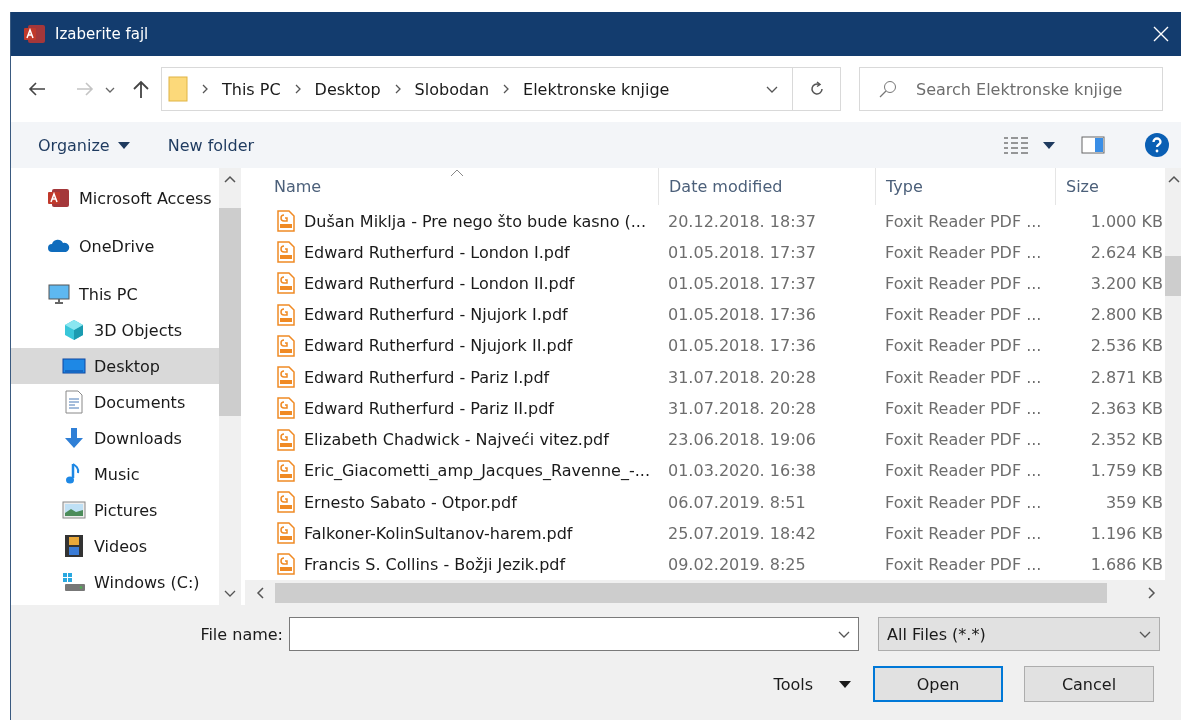 Image resolution: width=1181 pixels, height=720 pixels. What do you see at coordinates (115, 582) in the screenshot?
I see `sidebar-item: Windows (C:)` at bounding box center [115, 582].